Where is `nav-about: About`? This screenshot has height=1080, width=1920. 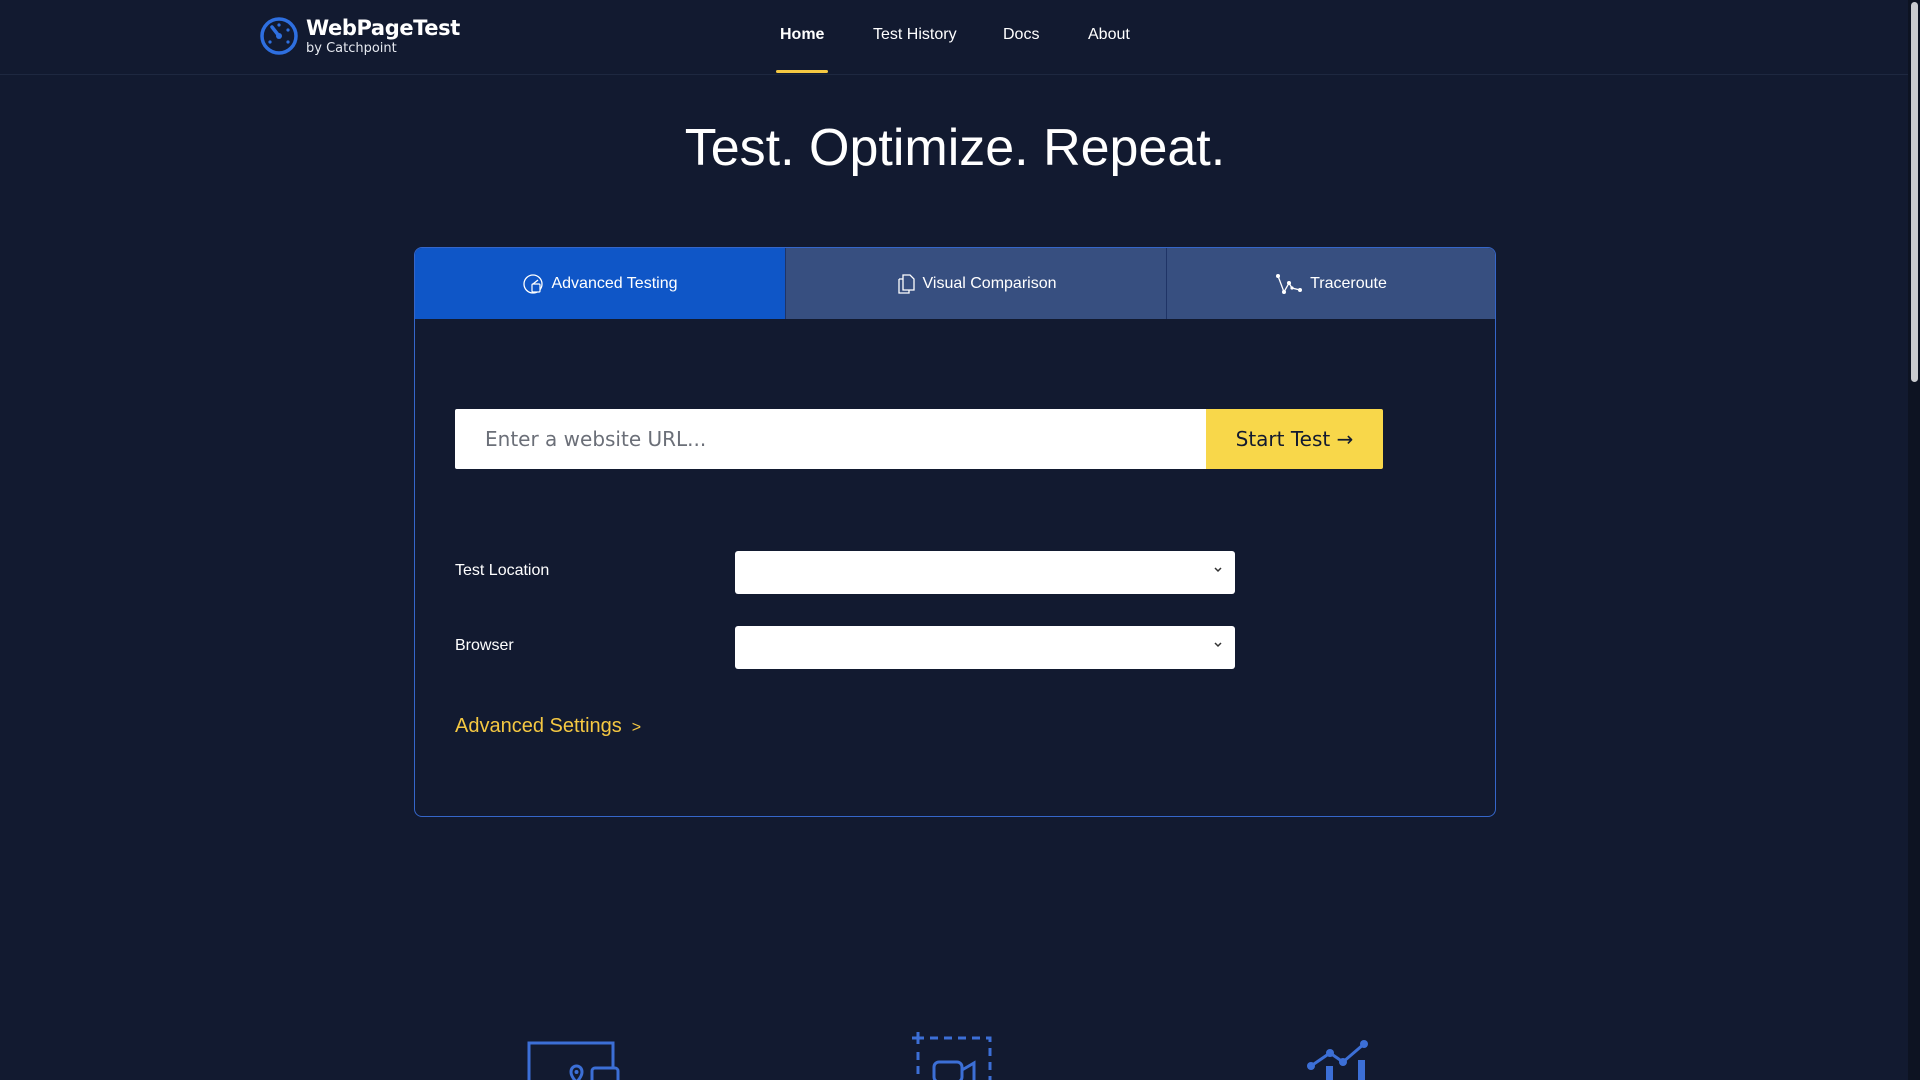 nav-about: About is located at coordinates (1109, 35).